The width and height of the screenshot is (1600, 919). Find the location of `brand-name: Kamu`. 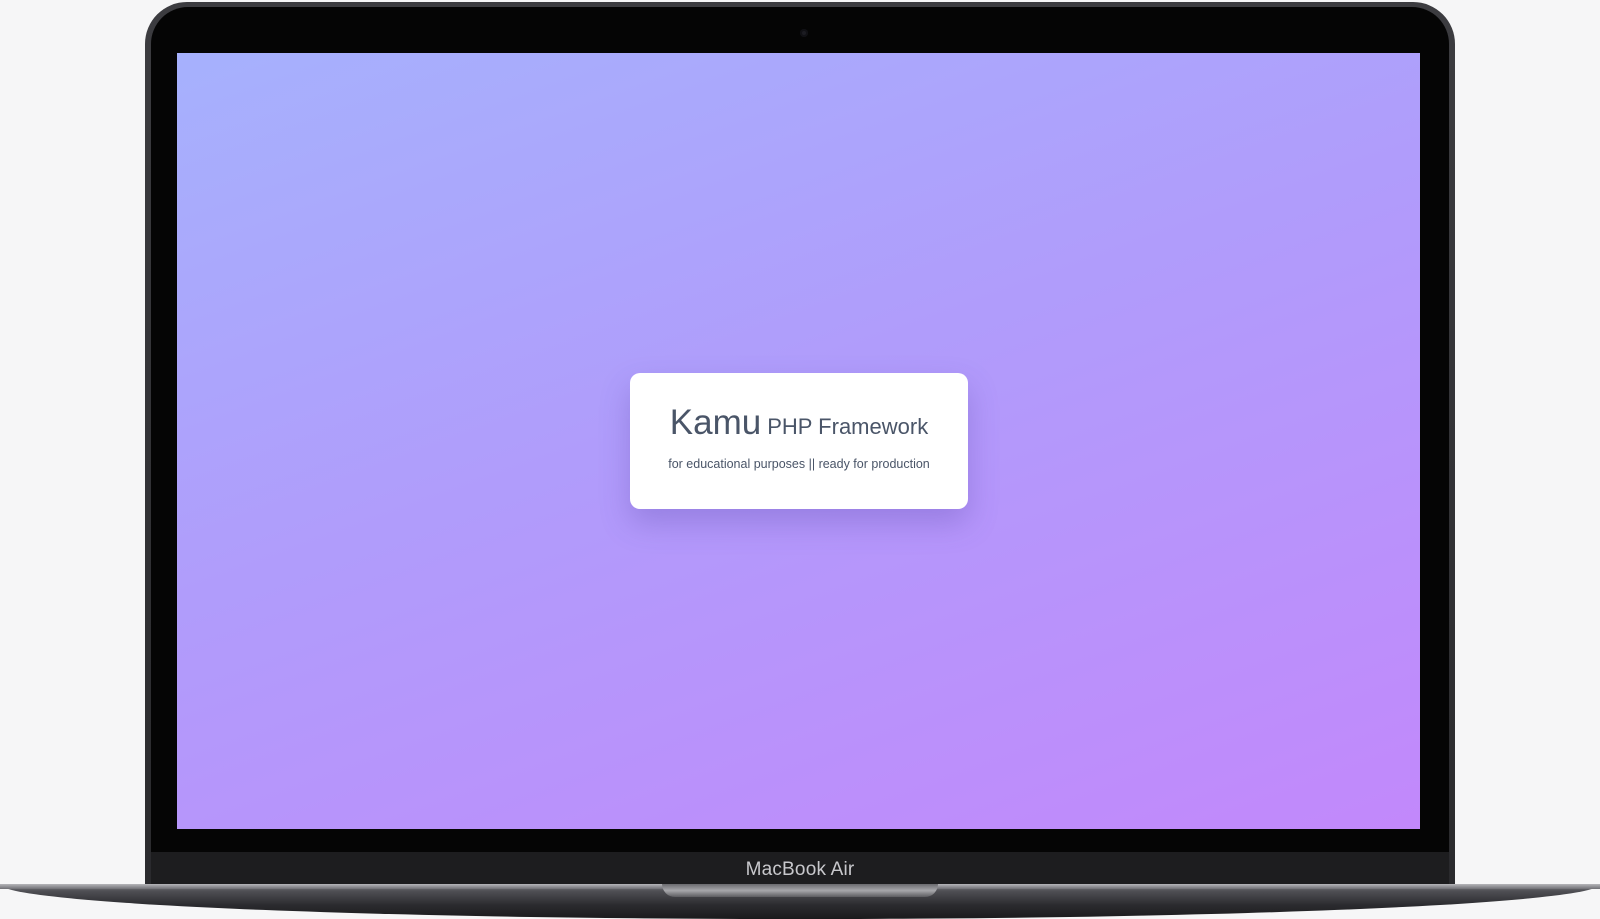

brand-name: Kamu is located at coordinates (715, 422).